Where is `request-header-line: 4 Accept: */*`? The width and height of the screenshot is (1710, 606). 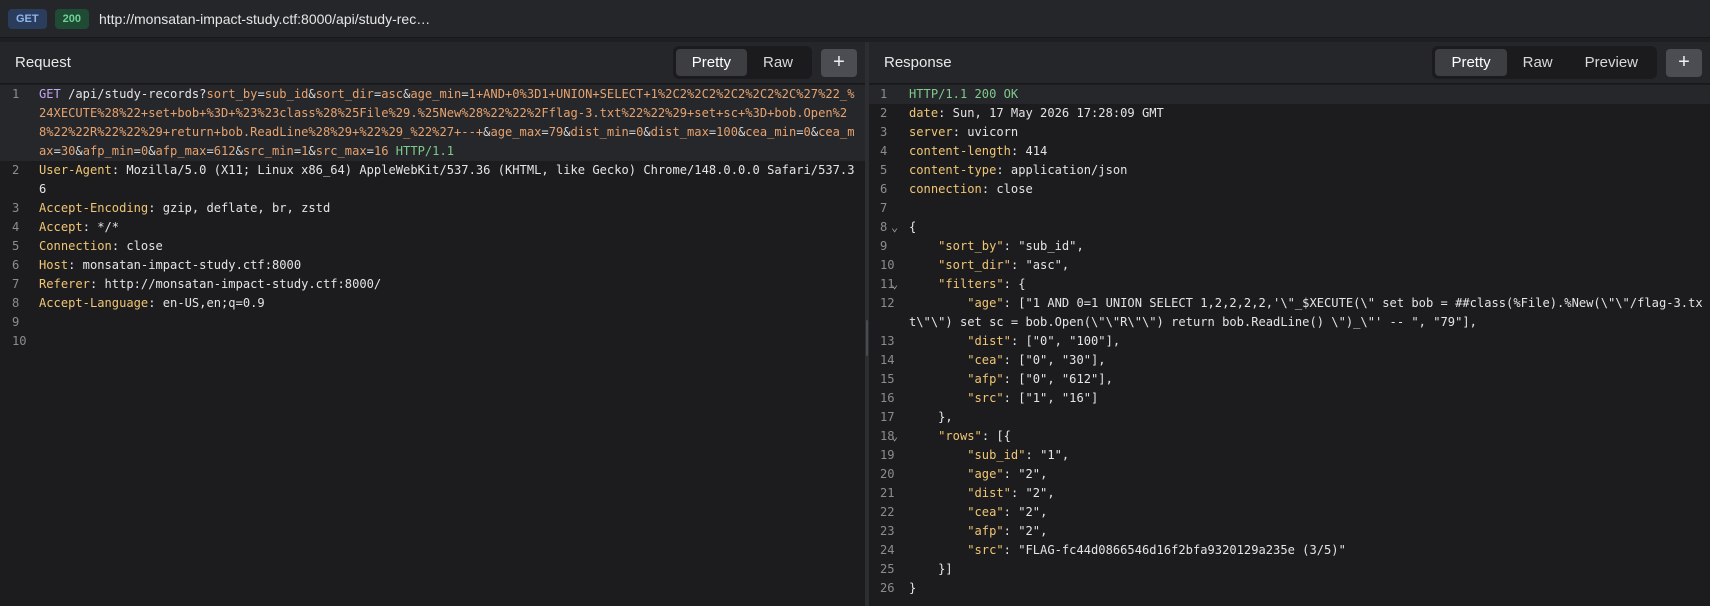 request-header-line: 4 Accept: */* is located at coordinates (432, 227).